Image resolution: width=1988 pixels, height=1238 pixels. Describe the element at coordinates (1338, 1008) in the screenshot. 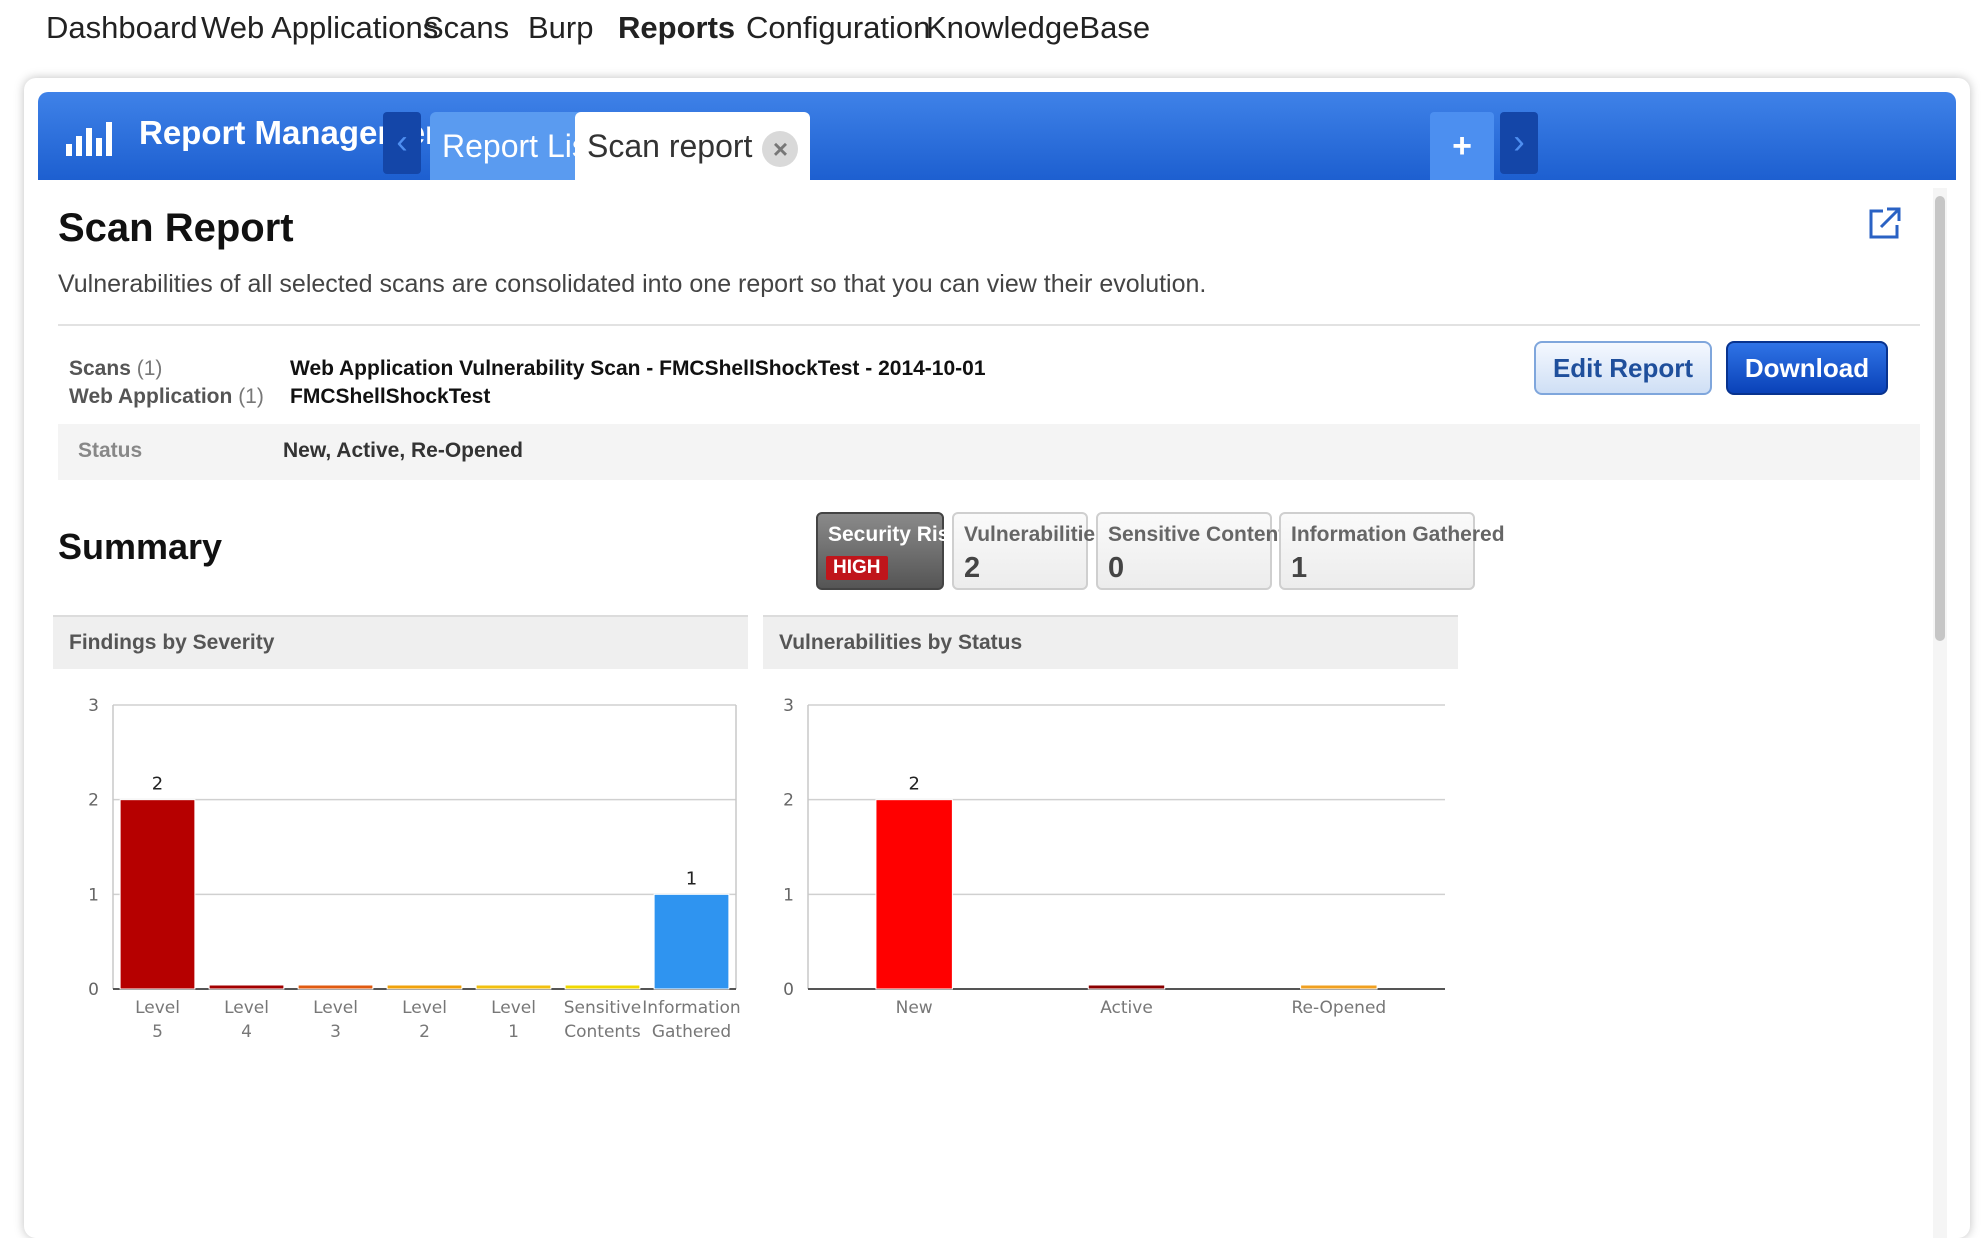

I see `x-tick-label: Re-Opened` at that location.